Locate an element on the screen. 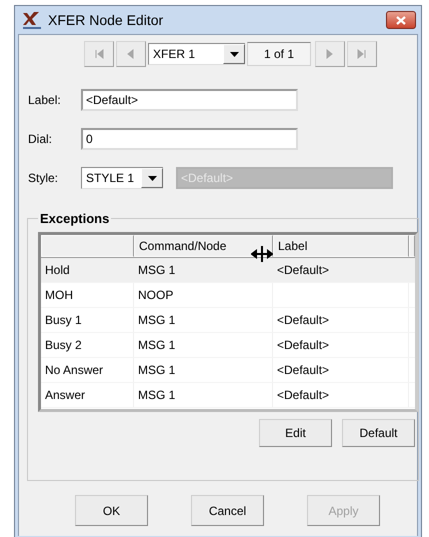 The image size is (429, 537). dialog-button: Cancel is located at coordinates (227, 510).